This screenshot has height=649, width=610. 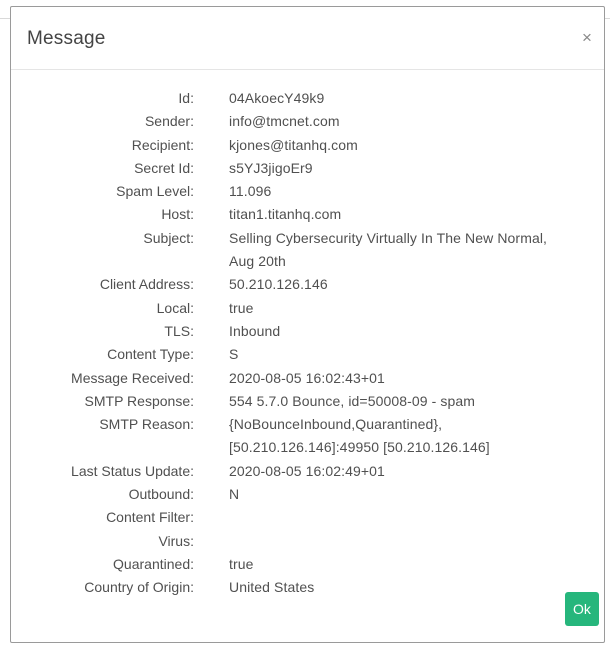 What do you see at coordinates (250, 191) in the screenshot?
I see `field-value: 11.096` at bounding box center [250, 191].